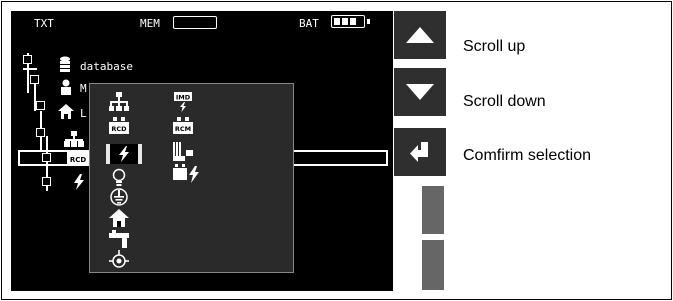 The image size is (673, 301). Describe the element at coordinates (83, 88) in the screenshot. I see `user-label: M` at that location.